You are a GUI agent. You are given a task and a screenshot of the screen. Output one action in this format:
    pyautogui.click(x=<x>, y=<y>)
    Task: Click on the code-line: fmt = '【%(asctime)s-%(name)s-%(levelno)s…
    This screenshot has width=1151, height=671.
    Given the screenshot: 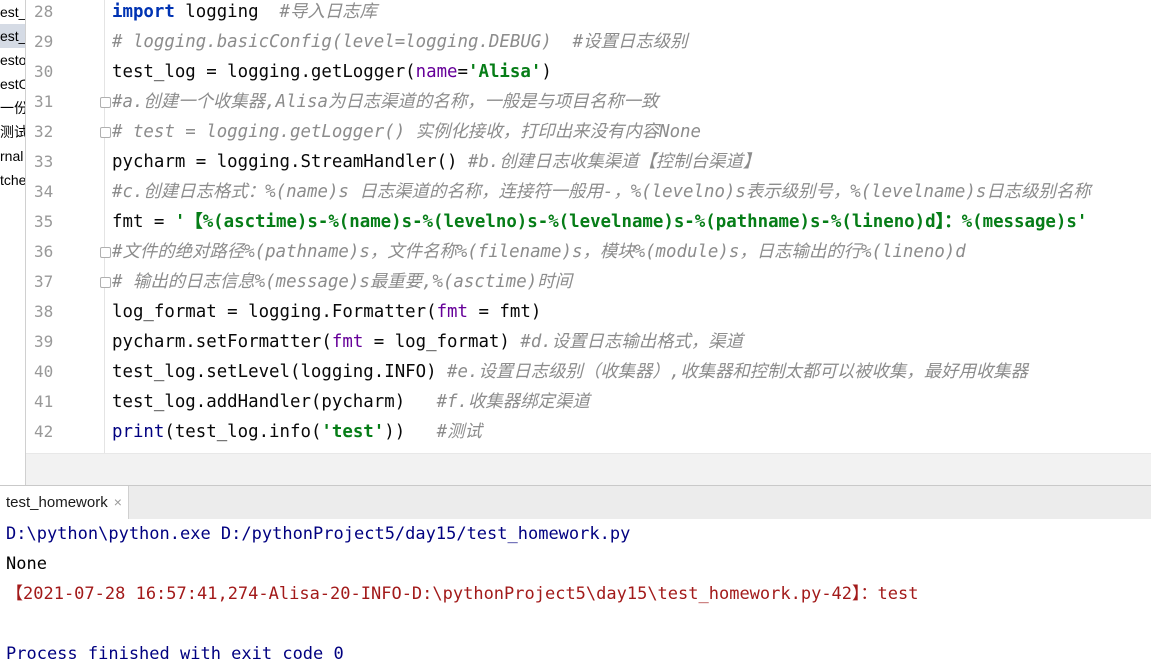 What is the action you would take?
    pyautogui.click(x=599, y=222)
    